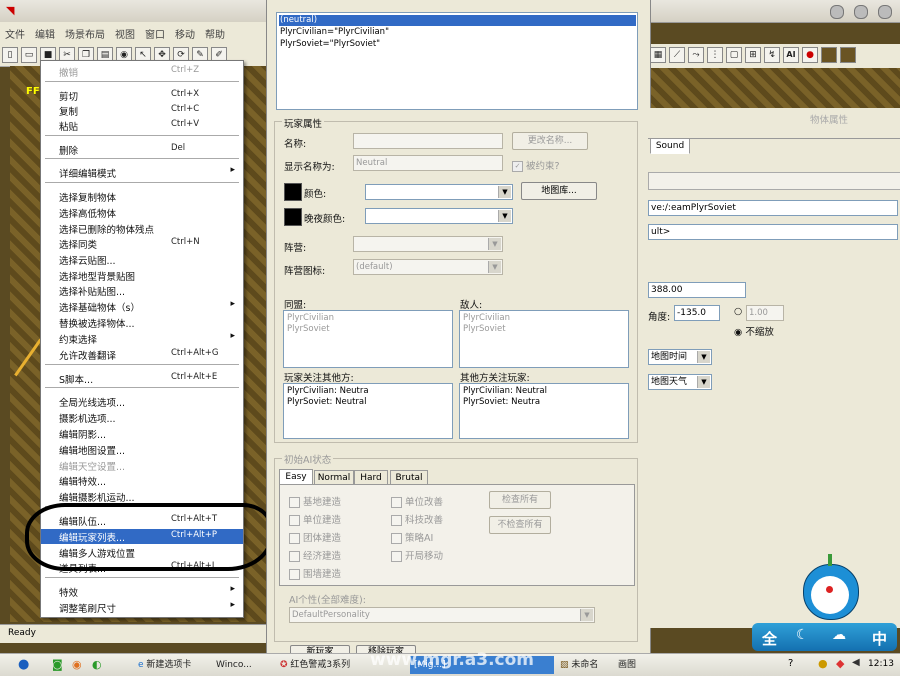 The height and width of the screenshot is (676, 900). Describe the element at coordinates (753, 55) in the screenshot. I see `hierarchy-icon: ⊞` at that location.